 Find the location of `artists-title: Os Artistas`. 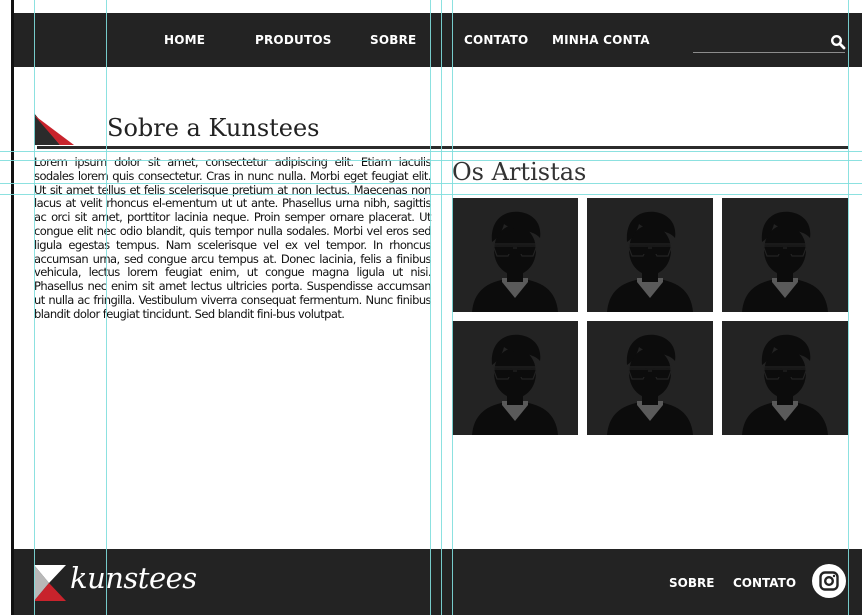

artists-title: Os Artistas is located at coordinates (519, 172).